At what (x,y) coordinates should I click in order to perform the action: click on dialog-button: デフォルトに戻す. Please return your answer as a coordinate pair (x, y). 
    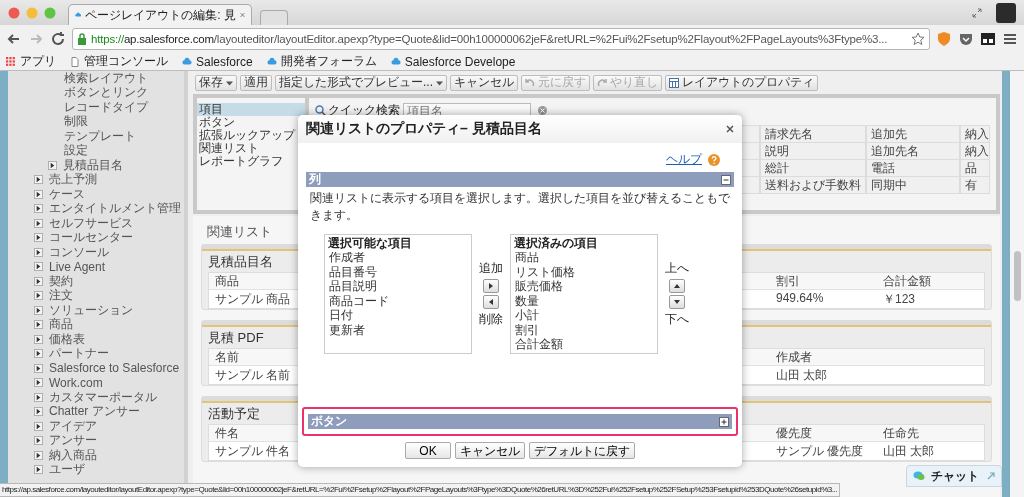
    Looking at the image, I should click on (582, 450).